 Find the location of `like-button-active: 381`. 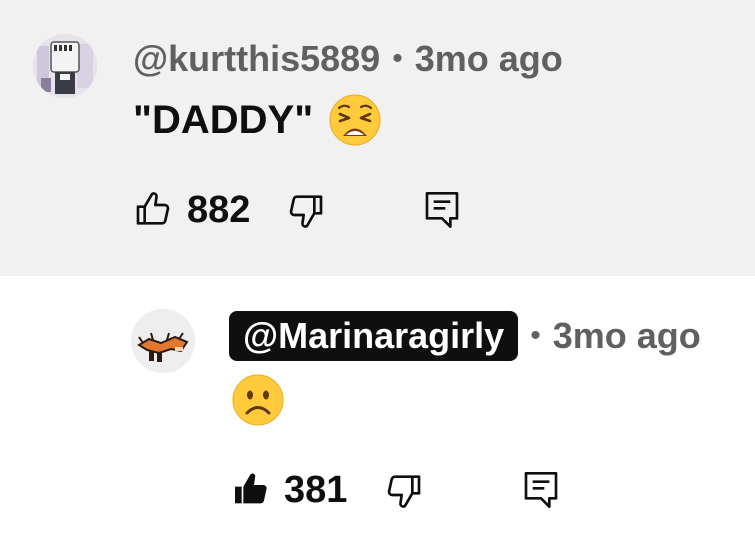

like-button-active: 381 is located at coordinates (288, 490).